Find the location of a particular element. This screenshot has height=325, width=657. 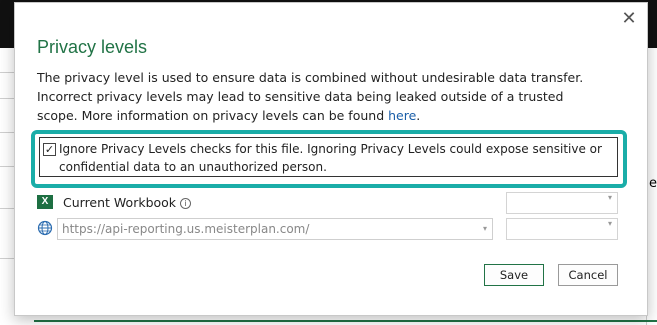

globe-icon is located at coordinates (45, 228).